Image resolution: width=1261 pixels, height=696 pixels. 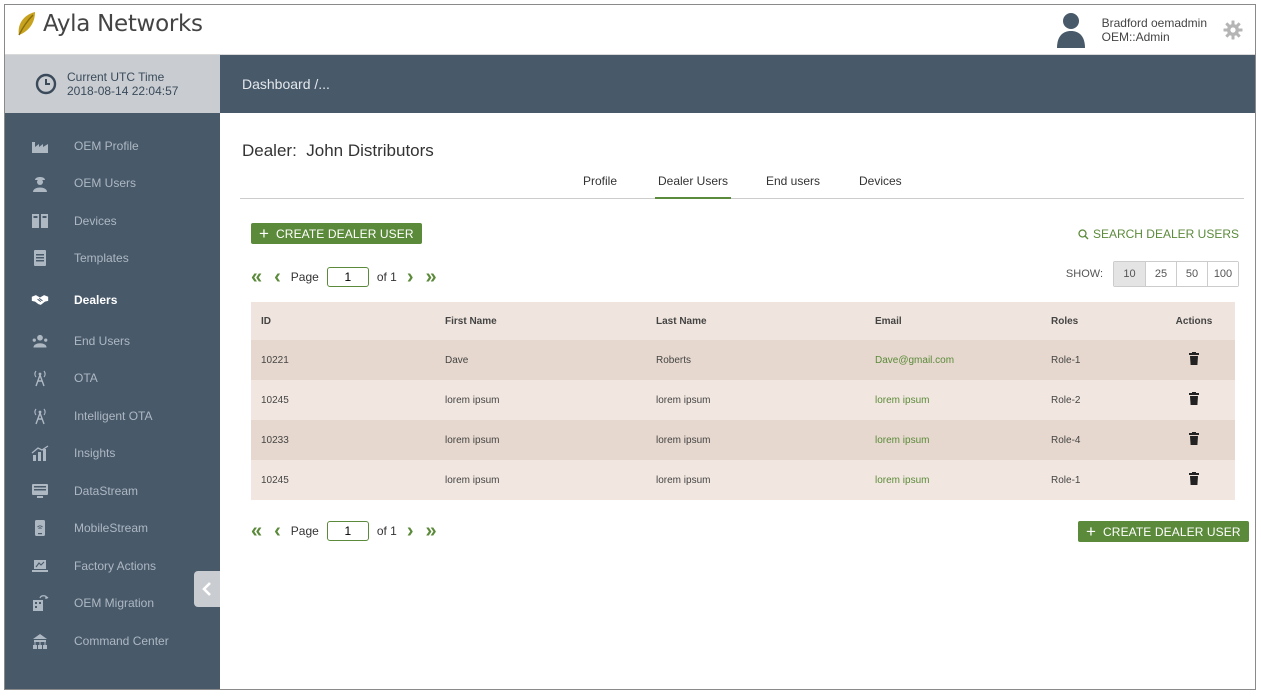 I want to click on sidebar-item-datastream: DataStream, so click(x=112, y=491).